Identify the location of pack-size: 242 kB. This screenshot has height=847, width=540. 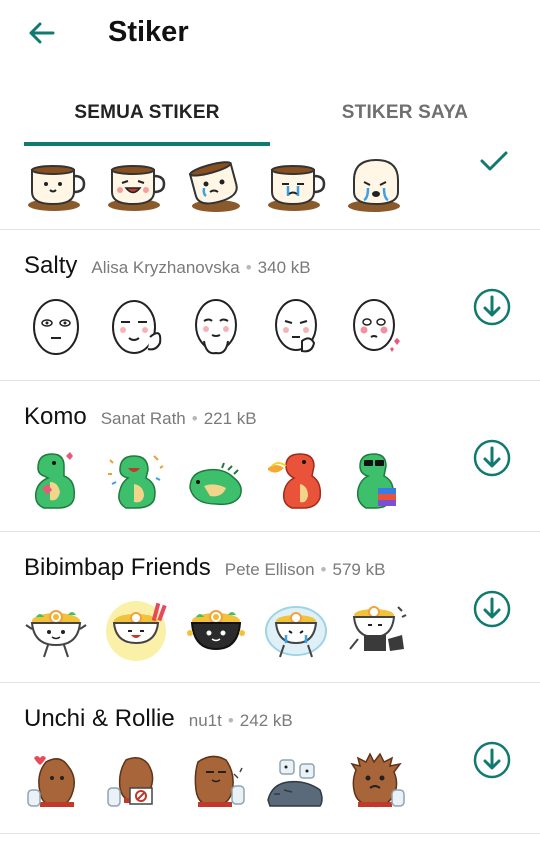
(266, 720).